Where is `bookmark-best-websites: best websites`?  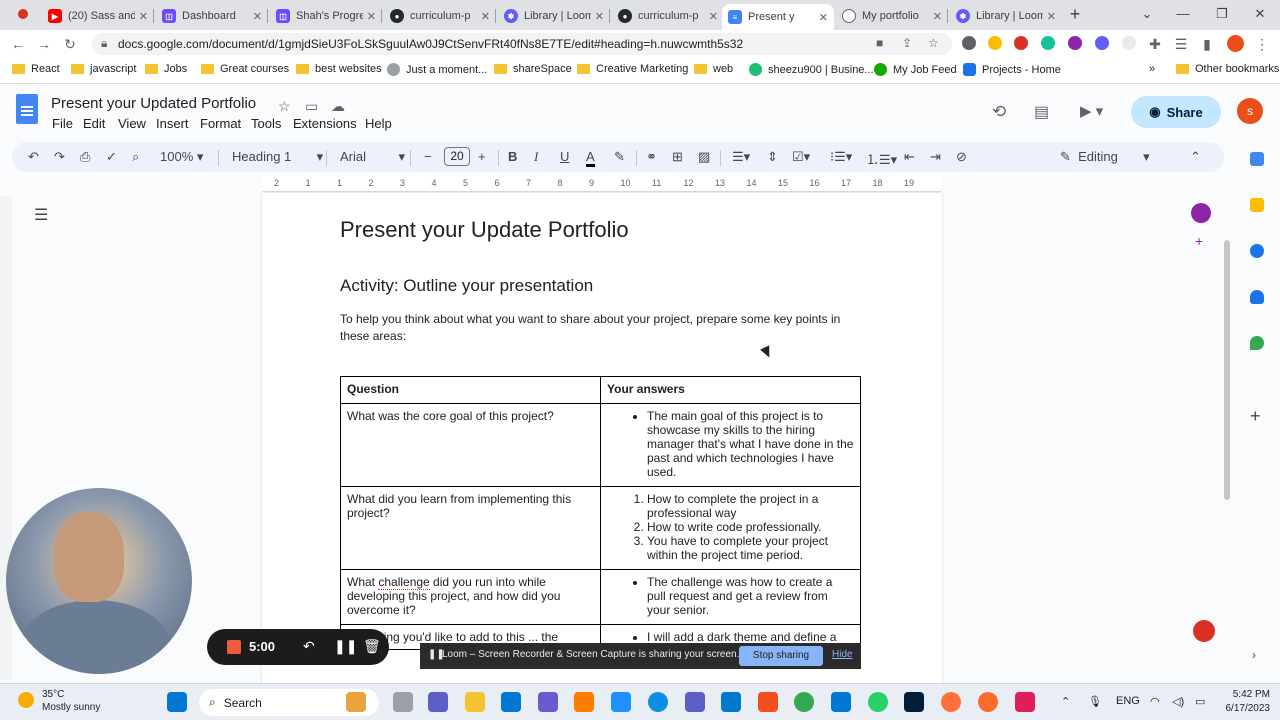
bookmark-best-websites: best websites is located at coordinates (339, 69).